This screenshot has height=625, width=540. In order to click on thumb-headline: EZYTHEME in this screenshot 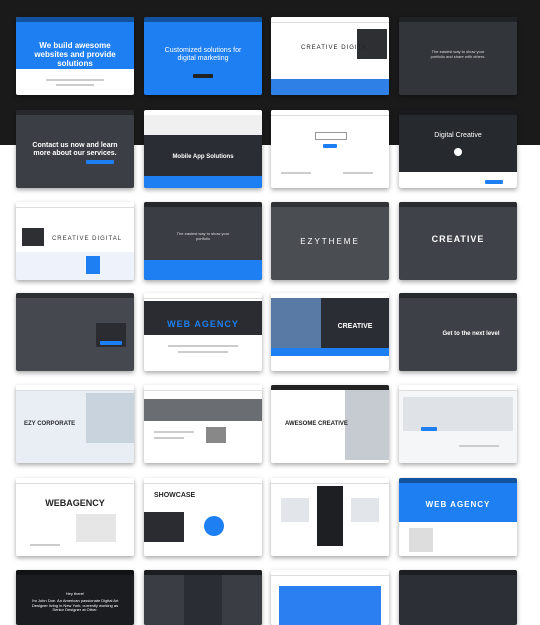, I will do `click(330, 241)`.